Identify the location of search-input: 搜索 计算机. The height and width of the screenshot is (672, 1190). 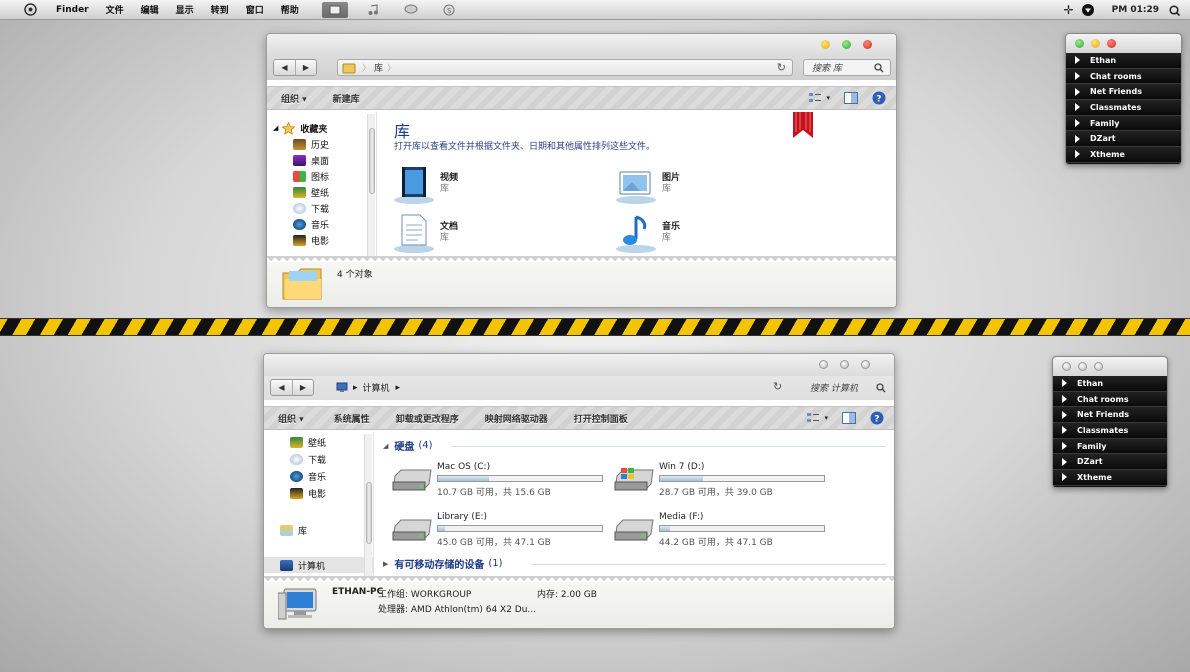
(846, 387).